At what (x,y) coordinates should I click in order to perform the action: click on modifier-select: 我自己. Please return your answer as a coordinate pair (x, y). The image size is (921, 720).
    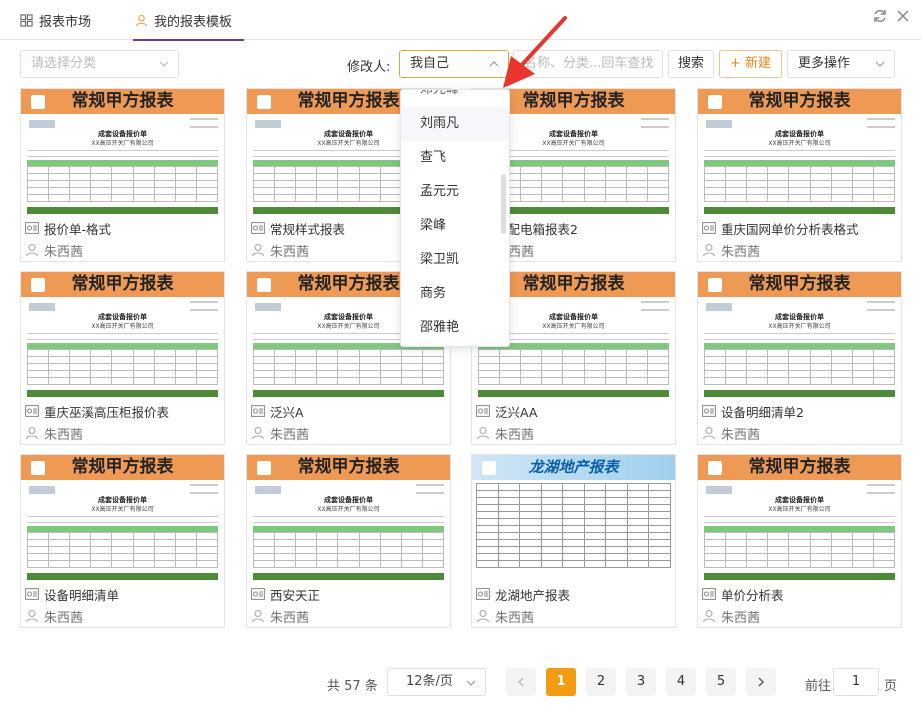
    Looking at the image, I should click on (454, 64).